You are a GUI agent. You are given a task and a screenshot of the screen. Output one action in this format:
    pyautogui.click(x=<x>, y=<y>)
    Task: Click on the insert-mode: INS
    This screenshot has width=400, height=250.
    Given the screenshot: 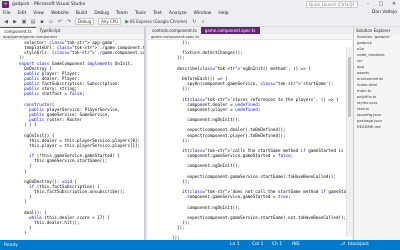 What is the action you would take?
    pyautogui.click(x=296, y=244)
    